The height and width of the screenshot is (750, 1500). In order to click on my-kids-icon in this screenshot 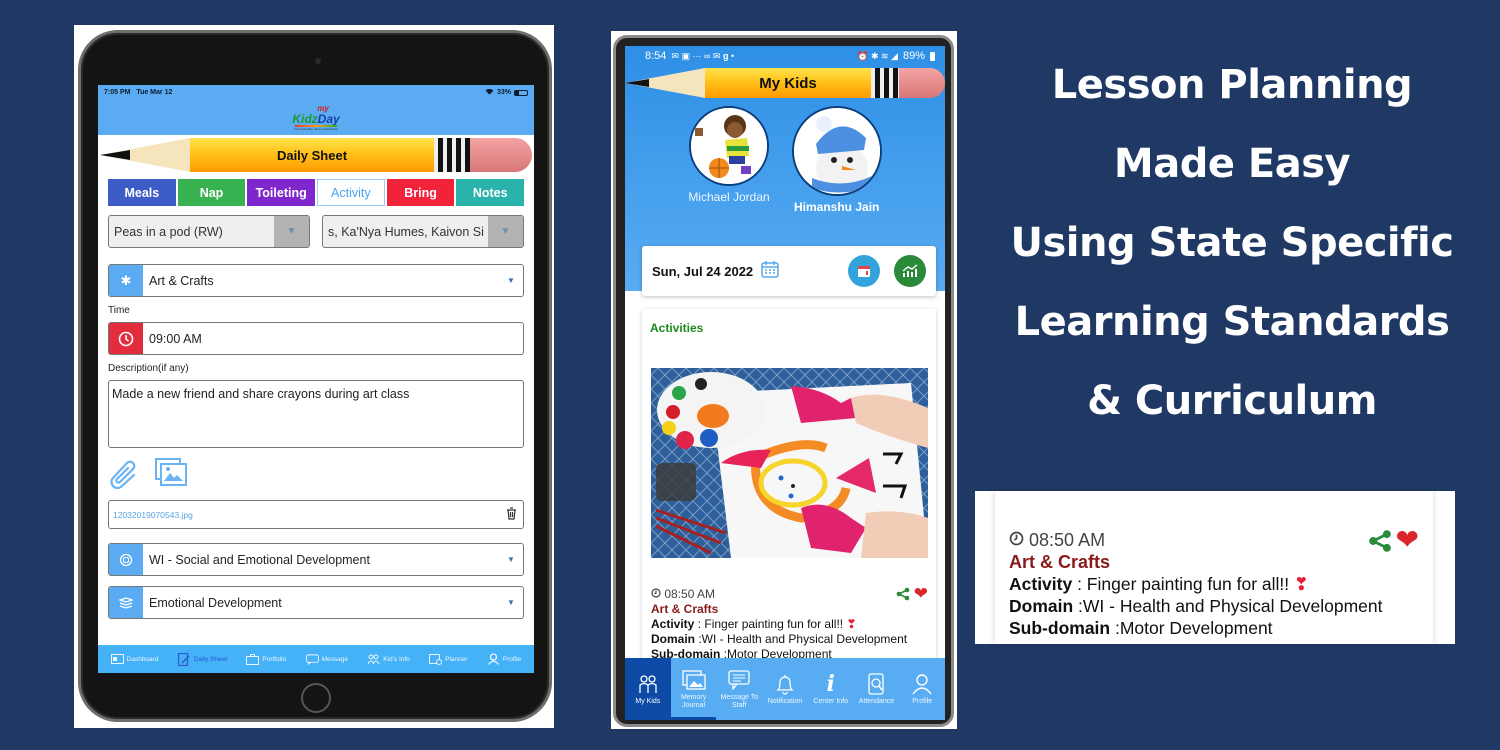, I will do `click(648, 684)`.